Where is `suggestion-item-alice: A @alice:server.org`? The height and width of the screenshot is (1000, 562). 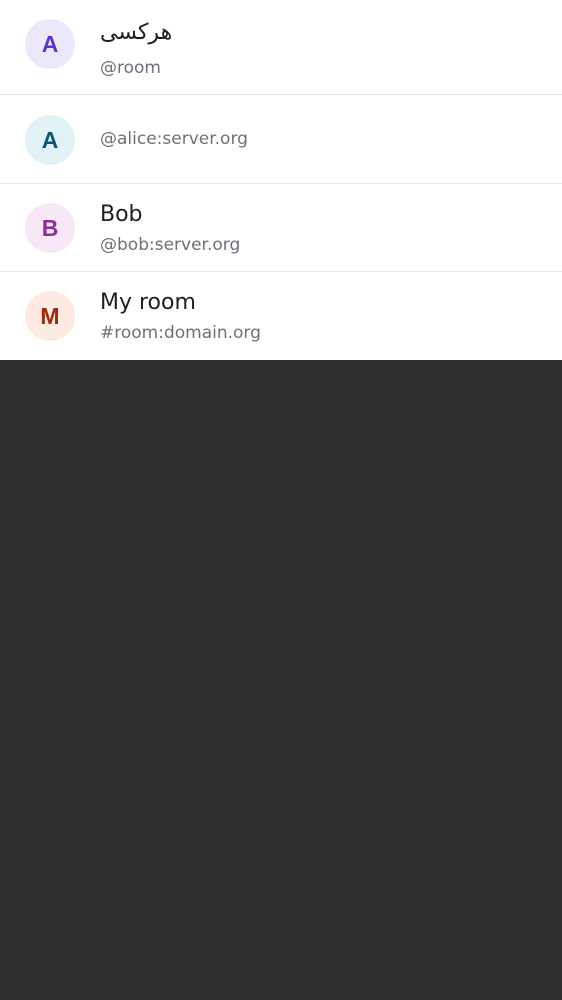 suggestion-item-alice: A @alice:server.org is located at coordinates (281, 138).